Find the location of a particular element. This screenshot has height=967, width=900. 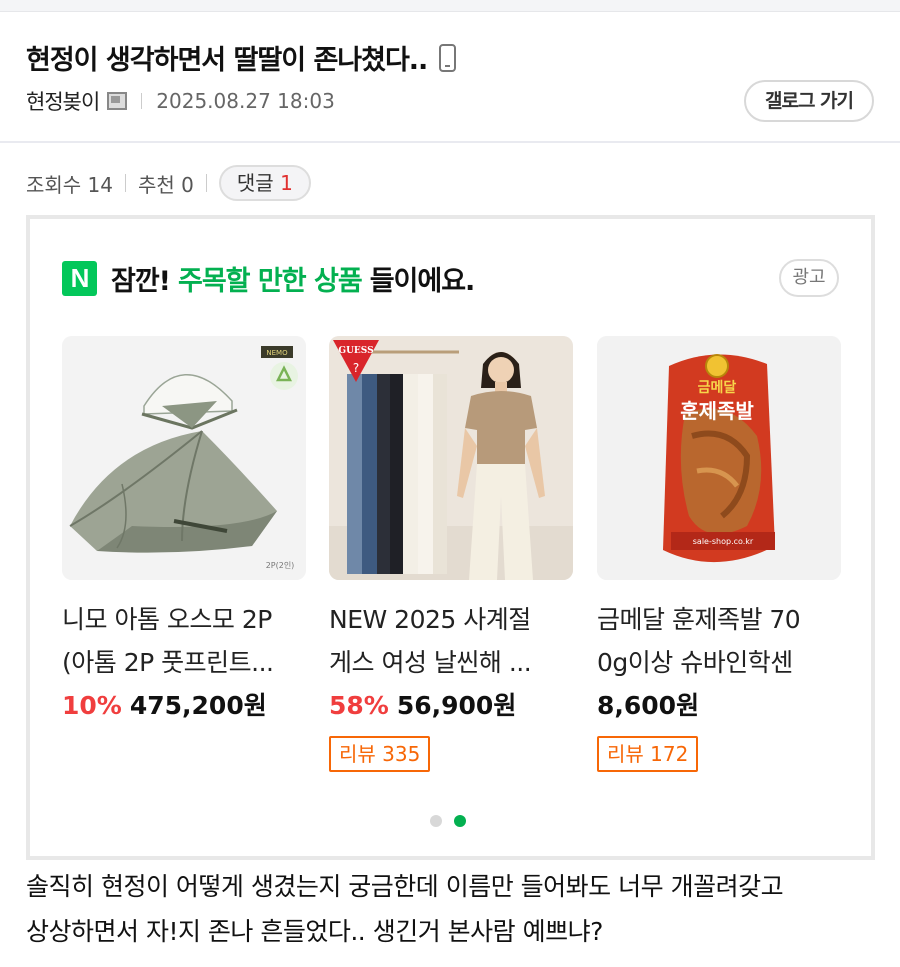

comments-button: 댓글 1 is located at coordinates (264, 183).